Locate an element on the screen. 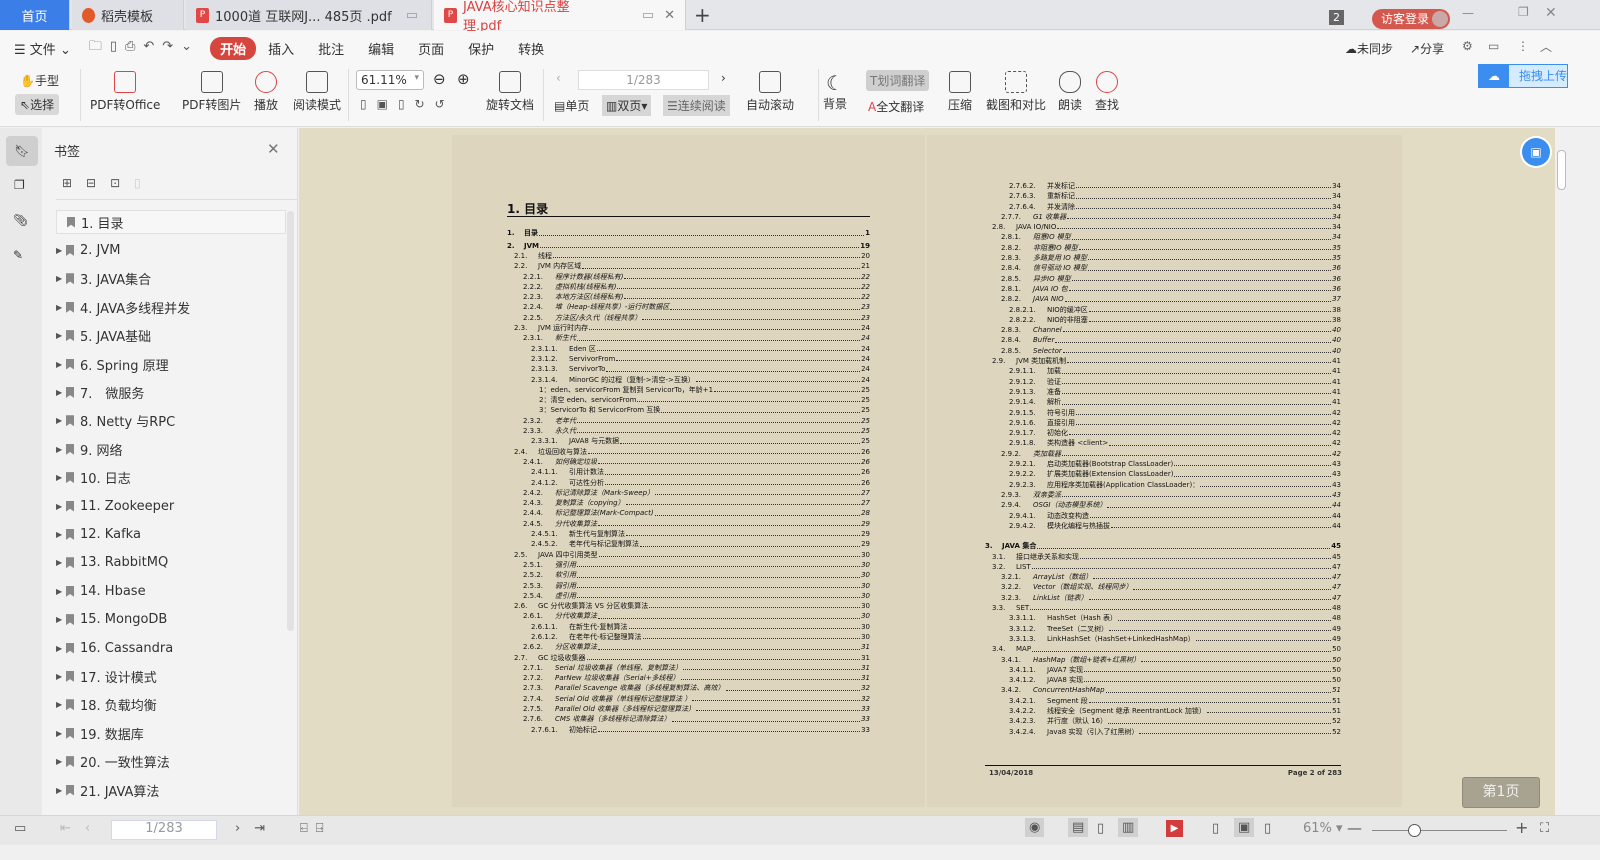 The height and width of the screenshot is (860, 1600). toc-entry: 3. JAVA 集合 45 is located at coordinates (1163, 545).